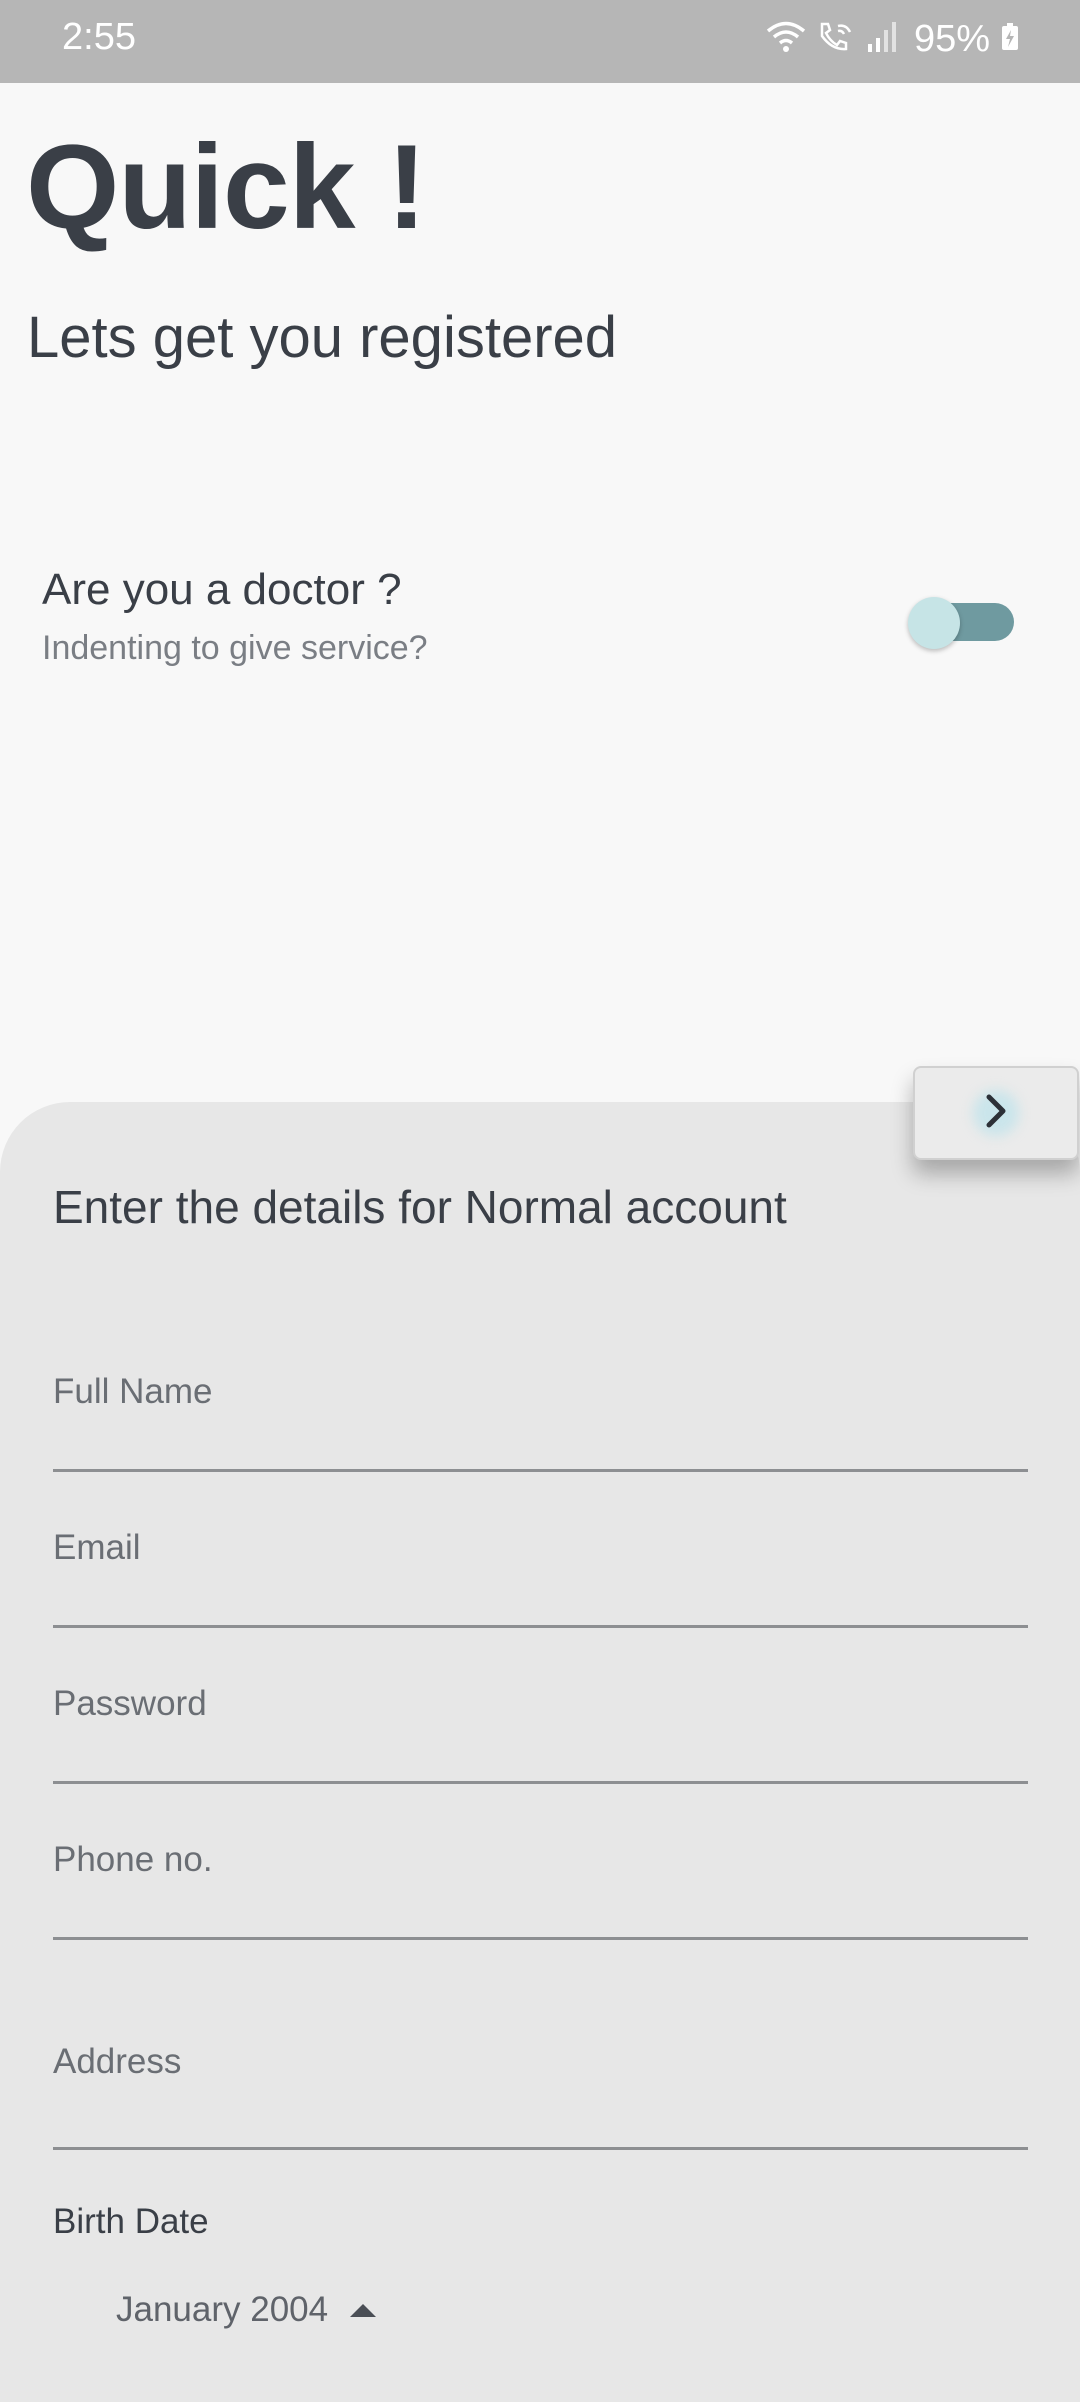  I want to click on caret-up-icon, so click(363, 2310).